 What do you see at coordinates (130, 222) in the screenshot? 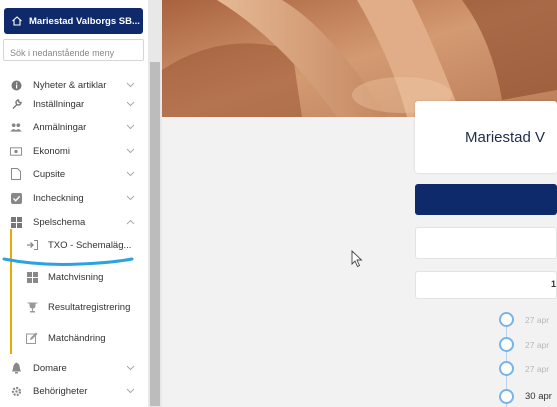
I see `chevron-up-icon` at bounding box center [130, 222].